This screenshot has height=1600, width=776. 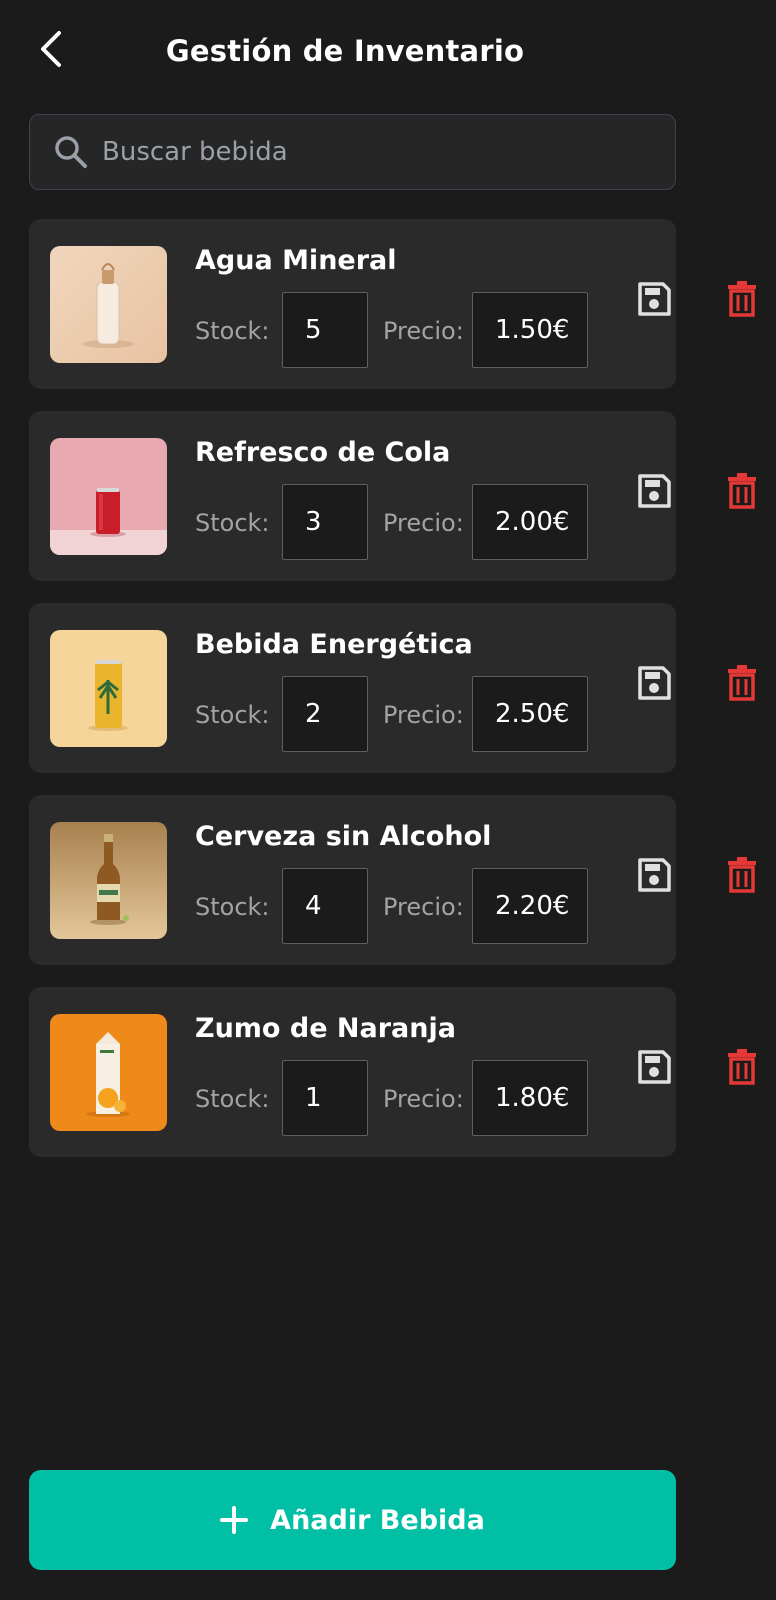 I want to click on page-title: Gestión de Inventario, so click(x=345, y=51).